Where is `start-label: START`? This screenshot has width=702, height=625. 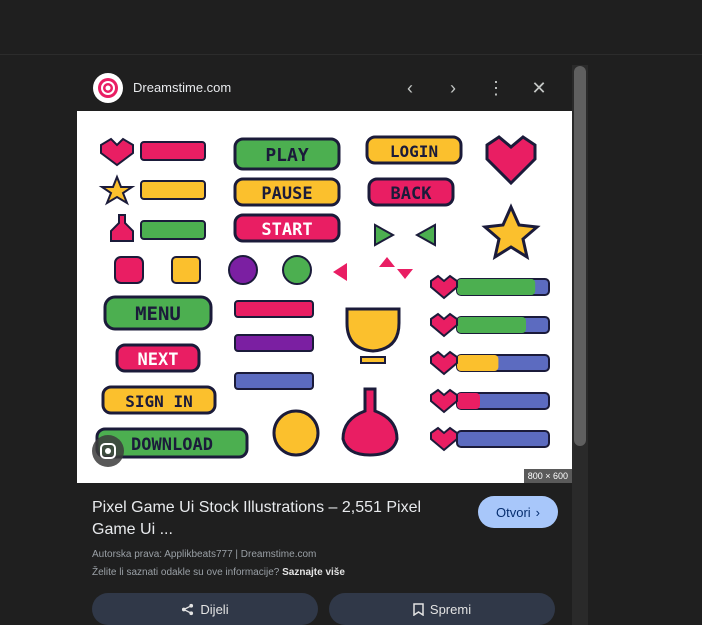 start-label: START is located at coordinates (286, 230).